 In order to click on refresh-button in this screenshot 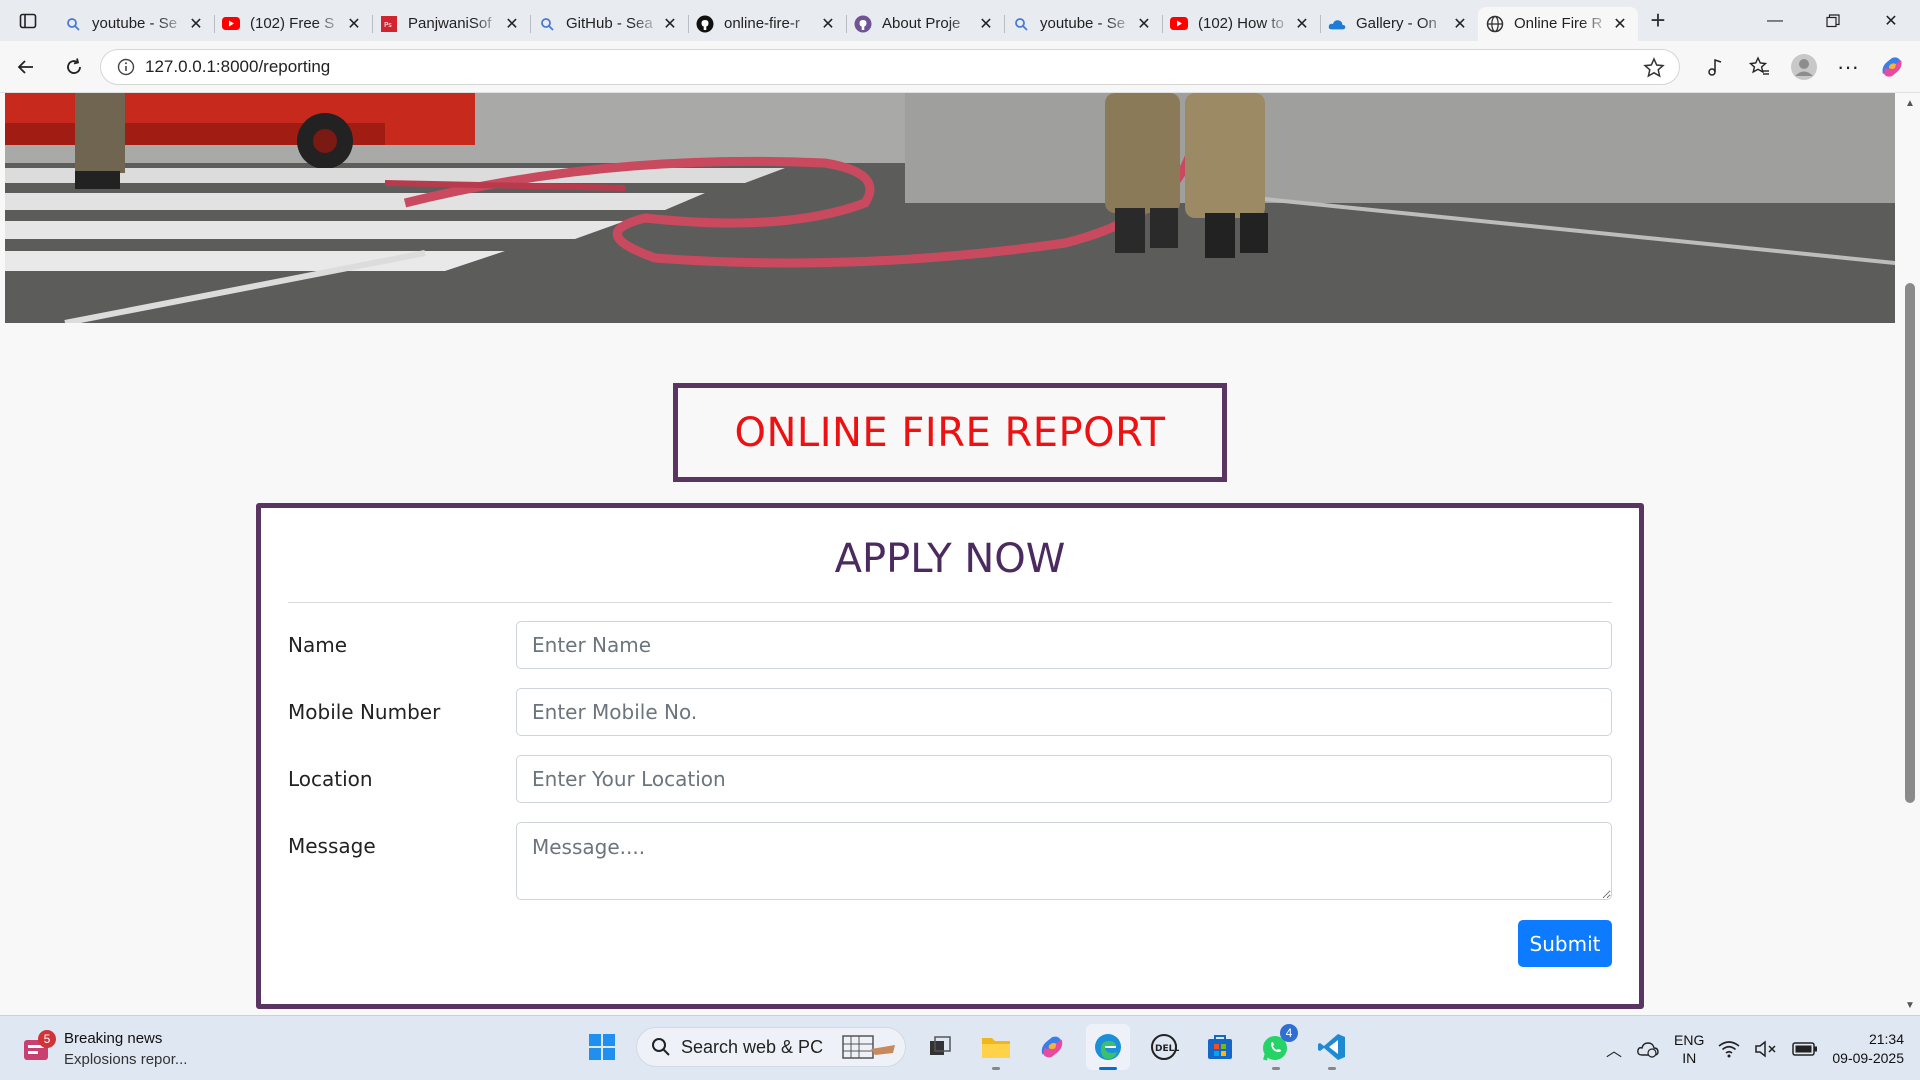, I will do `click(74, 67)`.